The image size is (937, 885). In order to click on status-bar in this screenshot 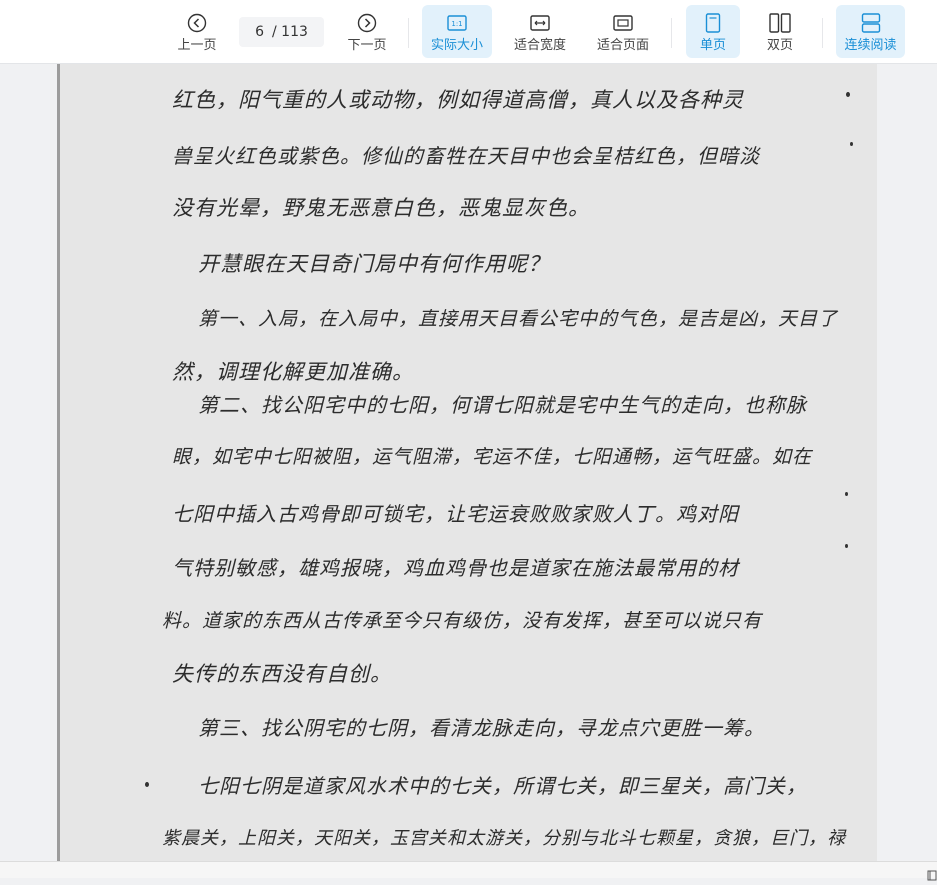, I will do `click(468, 871)`.